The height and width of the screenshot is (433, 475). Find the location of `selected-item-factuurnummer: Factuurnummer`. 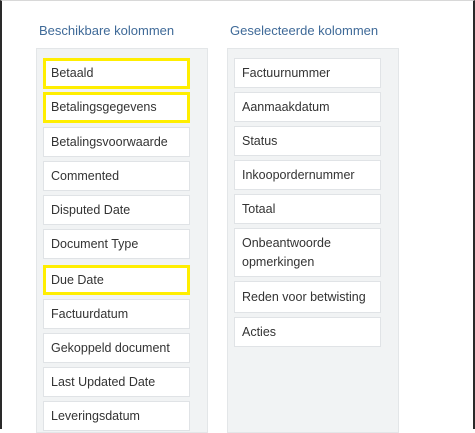

selected-item-factuurnummer: Factuurnummer is located at coordinates (307, 73).